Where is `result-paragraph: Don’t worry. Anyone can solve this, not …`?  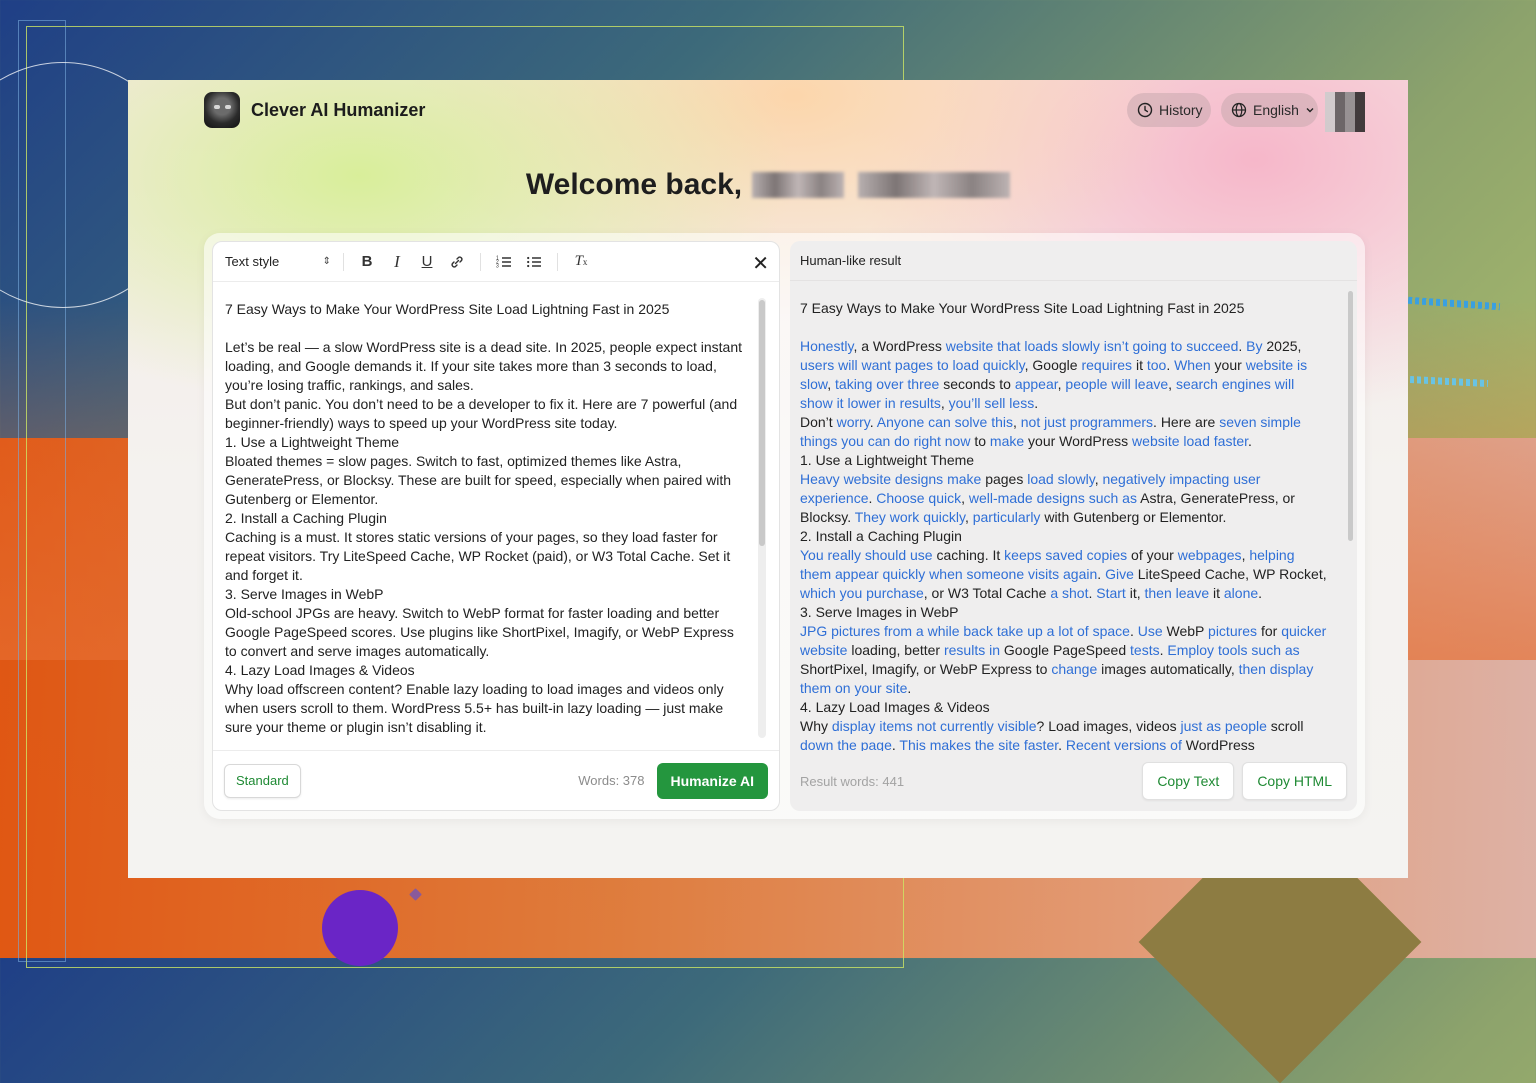
result-paragraph: Don’t worry. Anyone can solve this, not … is located at coordinates (1063, 432).